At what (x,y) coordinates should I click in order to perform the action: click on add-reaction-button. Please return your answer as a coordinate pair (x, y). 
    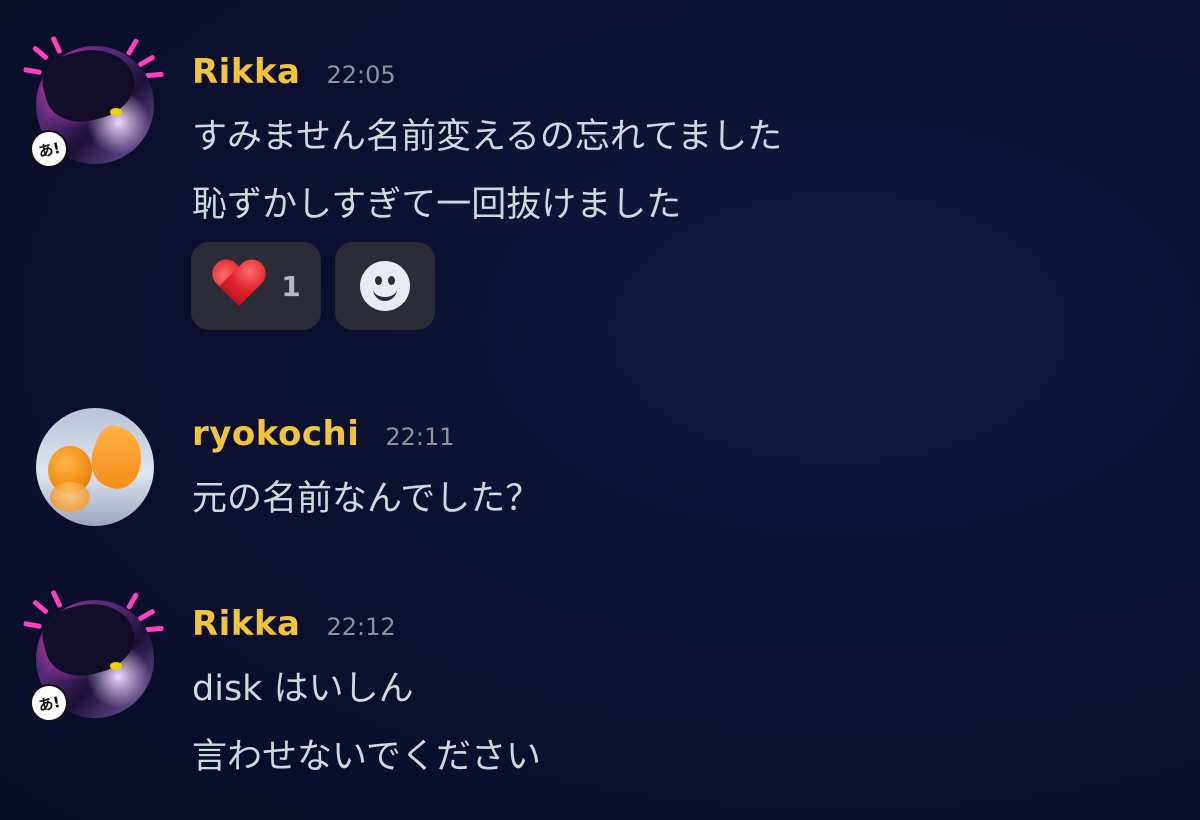
    Looking at the image, I should click on (385, 286).